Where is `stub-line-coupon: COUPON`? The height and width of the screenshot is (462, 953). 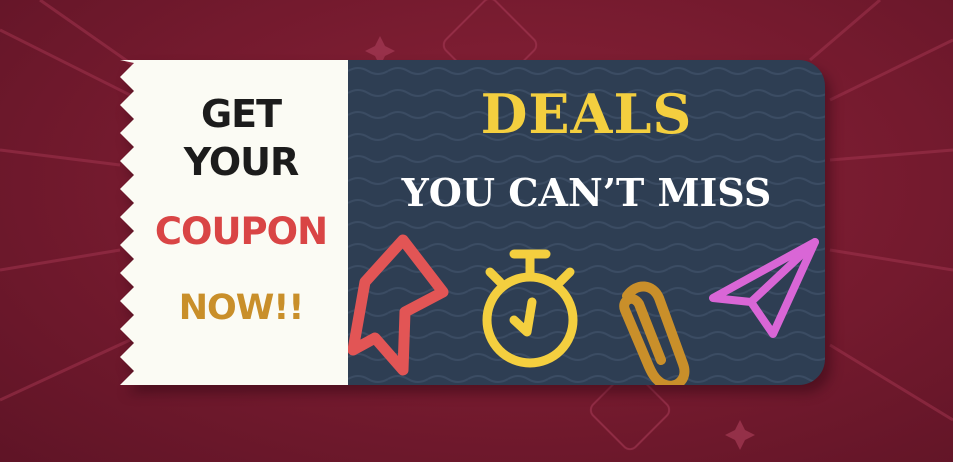 stub-line-coupon: COUPON is located at coordinates (241, 231).